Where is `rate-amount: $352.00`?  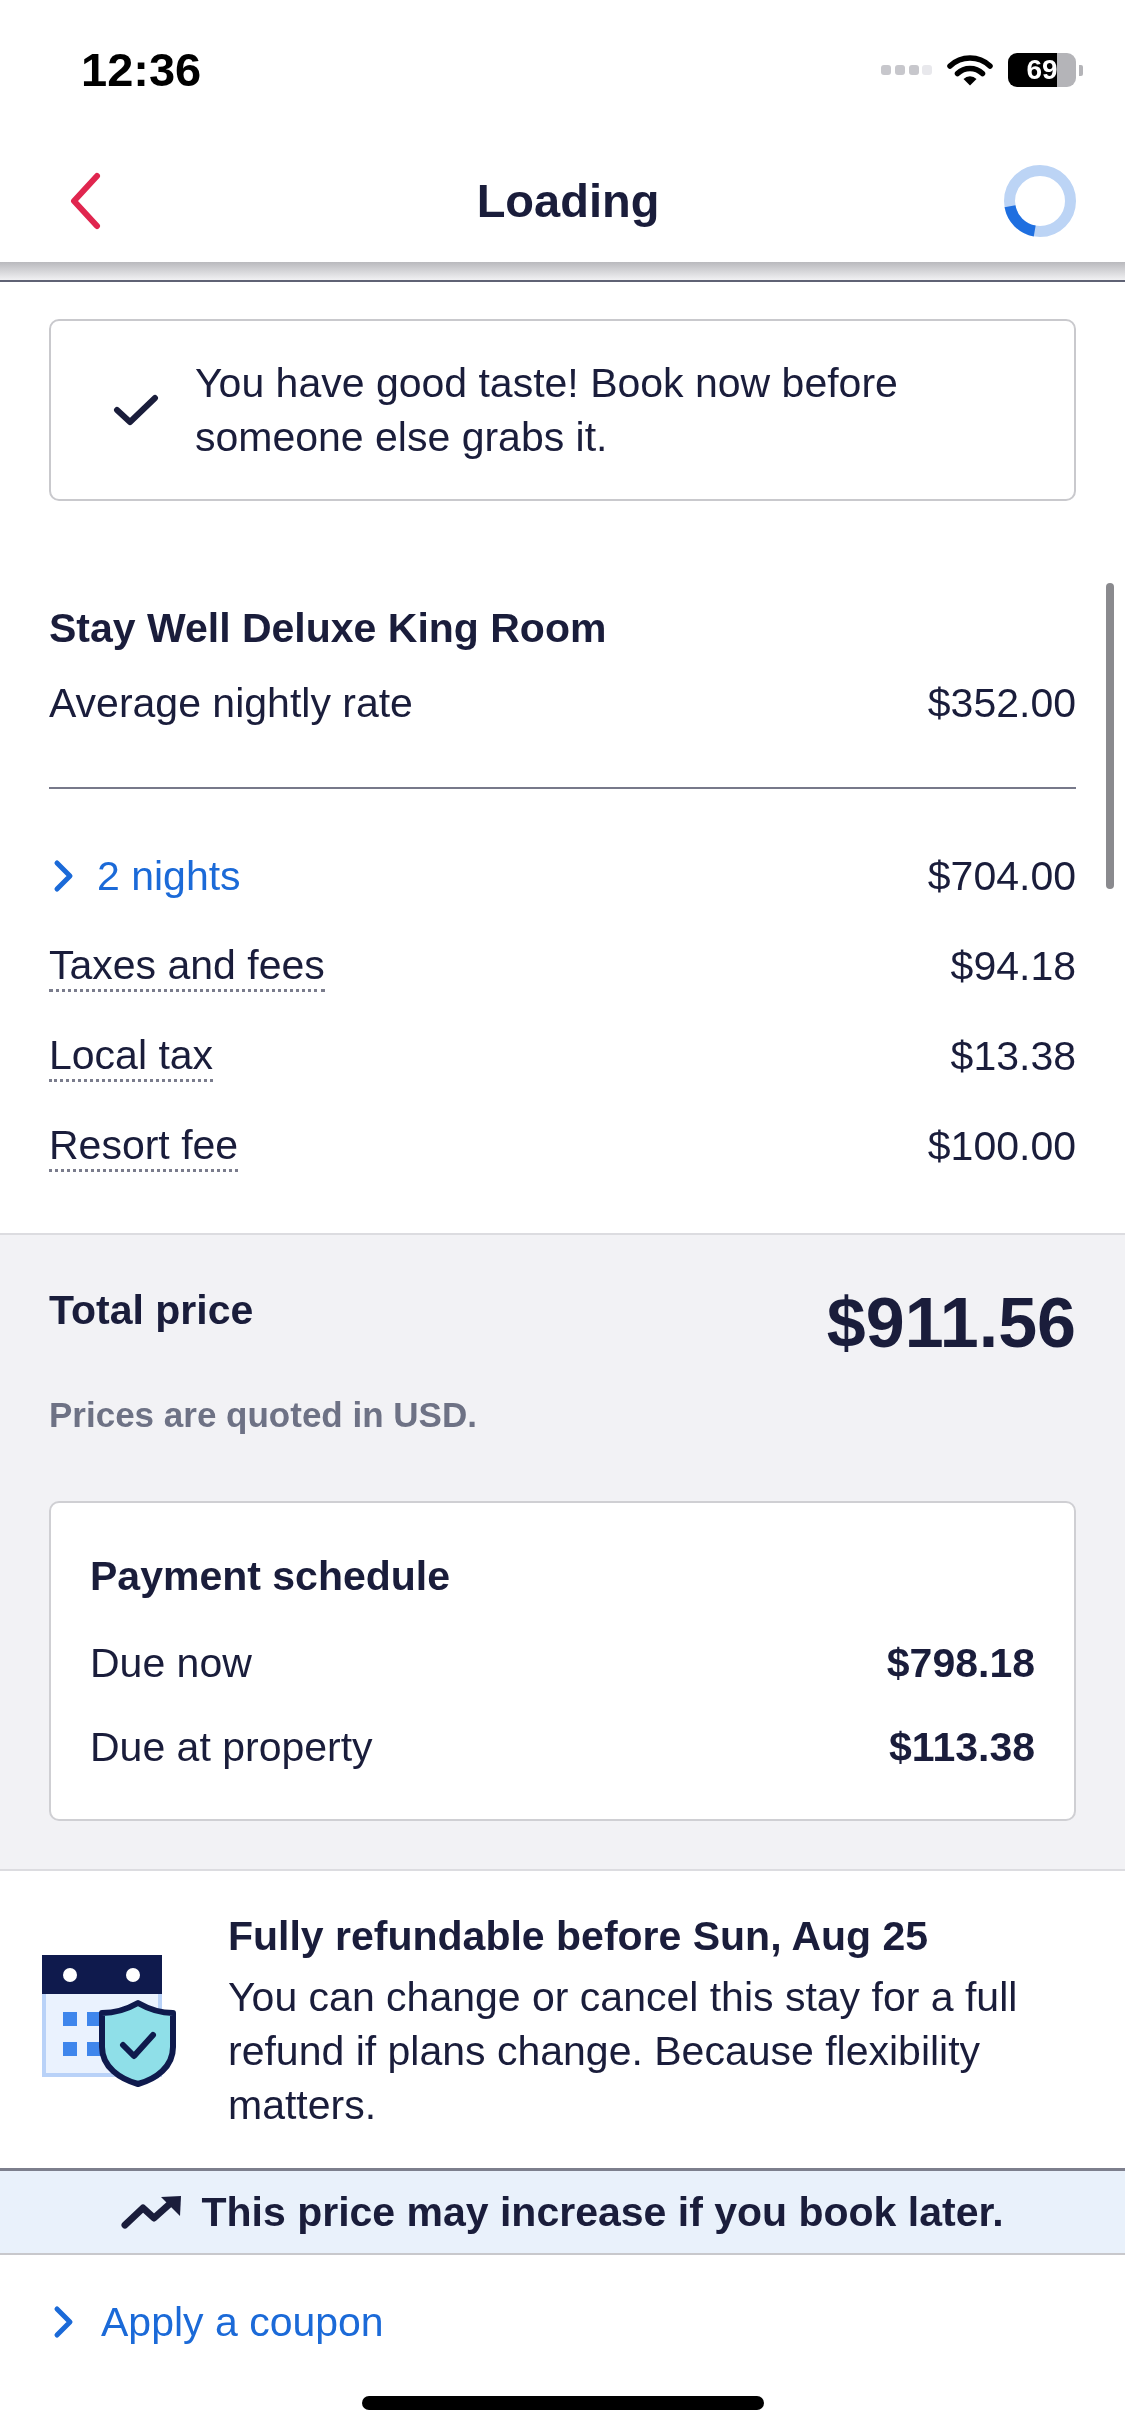
rate-amount: $352.00 is located at coordinates (1001, 703).